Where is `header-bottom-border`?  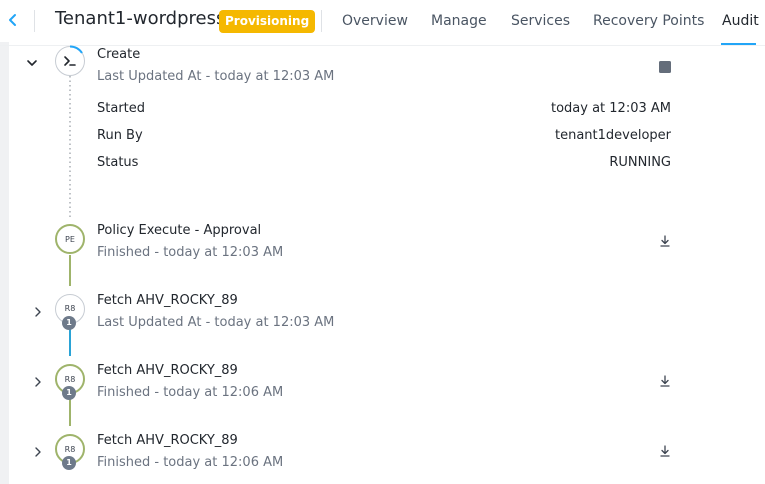
header-bottom-border is located at coordinates (382, 45).